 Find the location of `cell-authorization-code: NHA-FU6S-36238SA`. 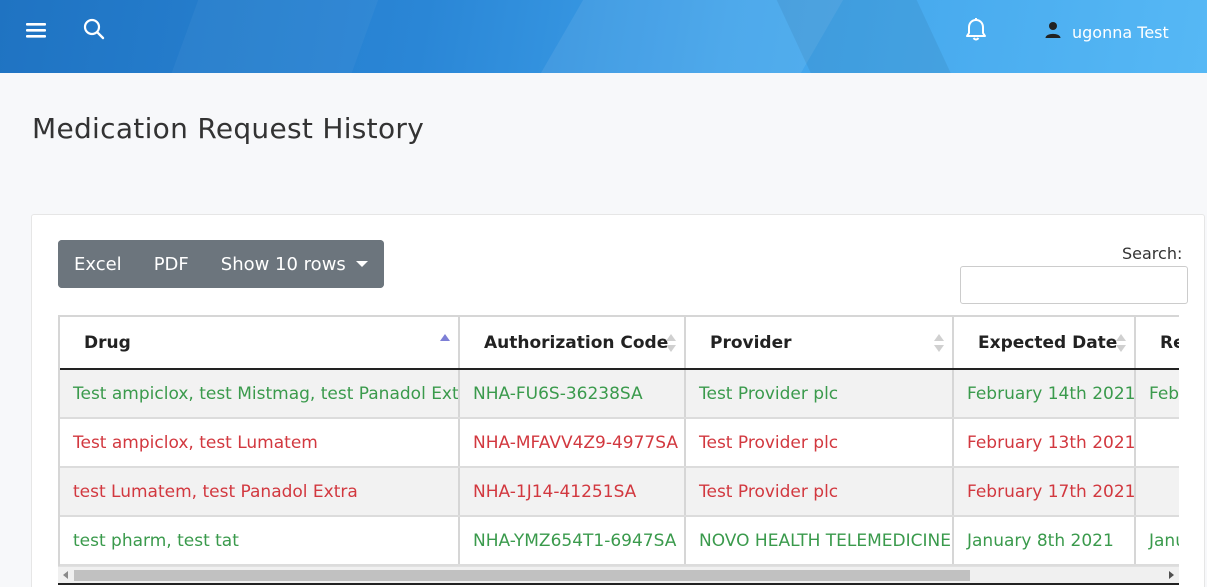

cell-authorization-code: NHA-FU6S-36238SA is located at coordinates (572, 394).